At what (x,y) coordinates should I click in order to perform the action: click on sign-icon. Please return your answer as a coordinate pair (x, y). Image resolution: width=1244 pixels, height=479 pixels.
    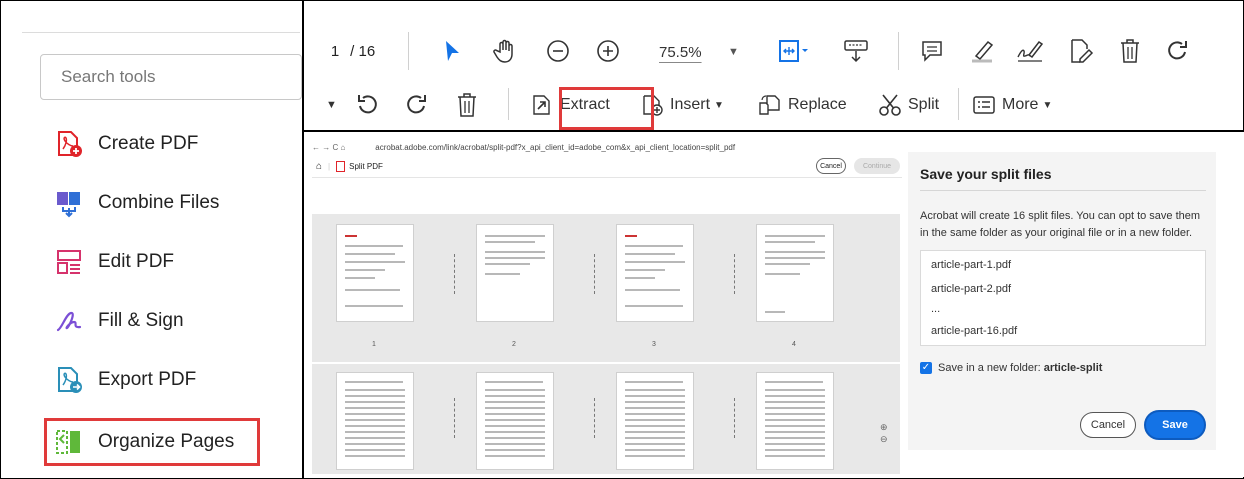
    Looking at the image, I should click on (1030, 51).